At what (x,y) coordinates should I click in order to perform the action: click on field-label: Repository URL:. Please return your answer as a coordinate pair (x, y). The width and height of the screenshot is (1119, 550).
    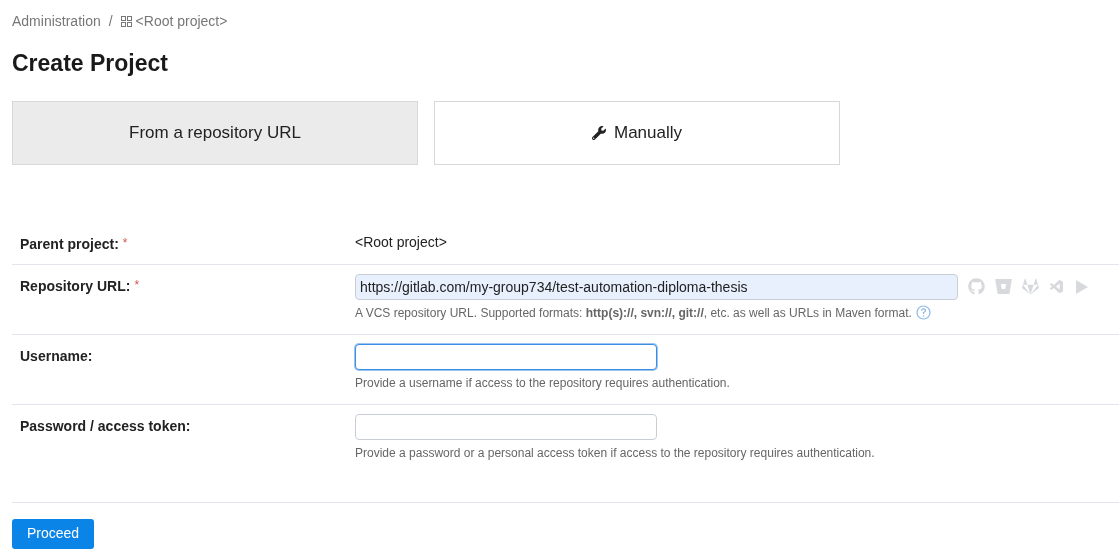
    Looking at the image, I should click on (75, 286).